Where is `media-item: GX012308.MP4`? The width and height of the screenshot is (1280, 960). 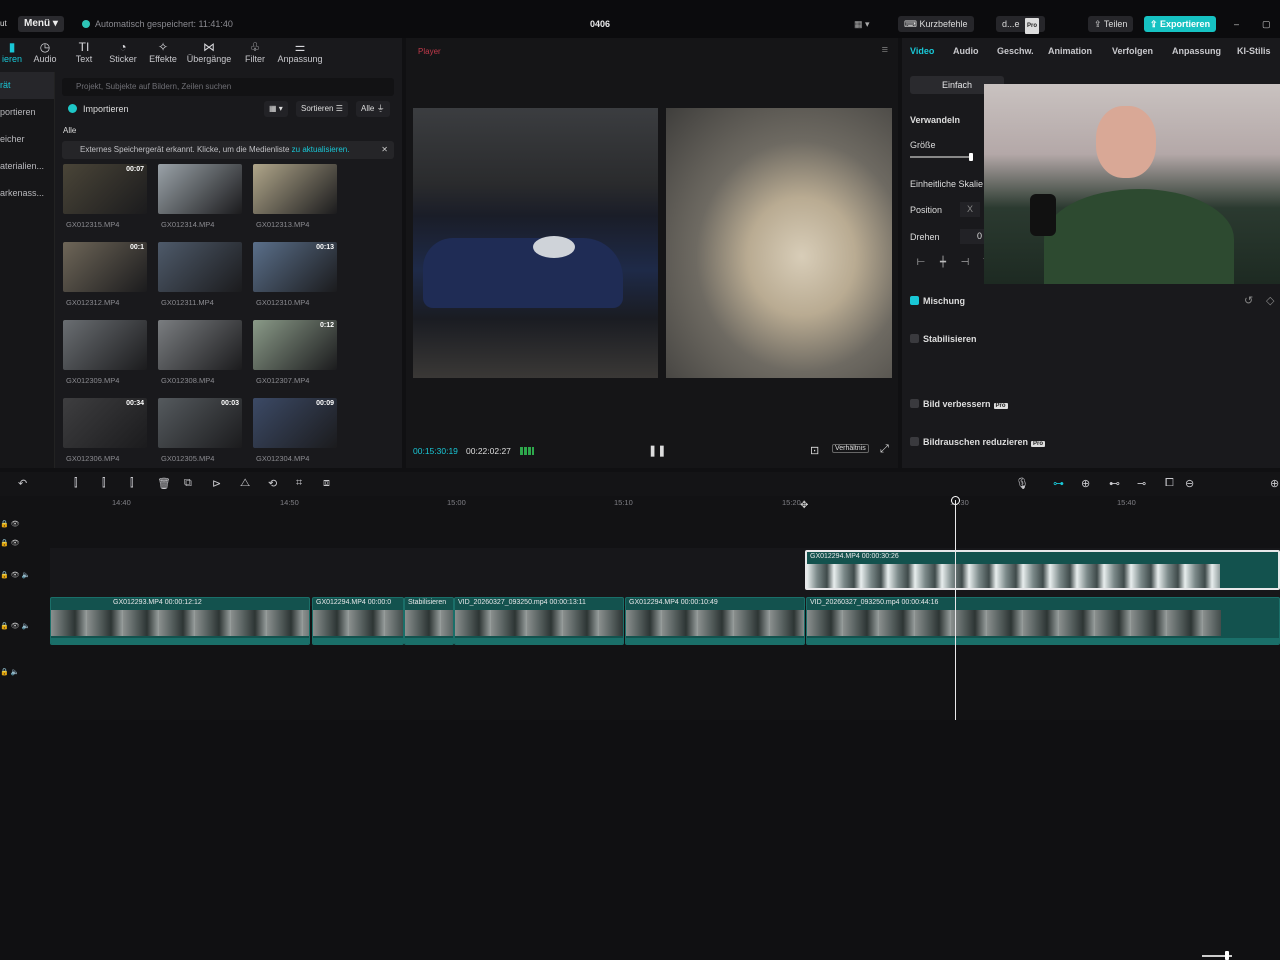 media-item: GX012308.MP4 is located at coordinates (200, 359).